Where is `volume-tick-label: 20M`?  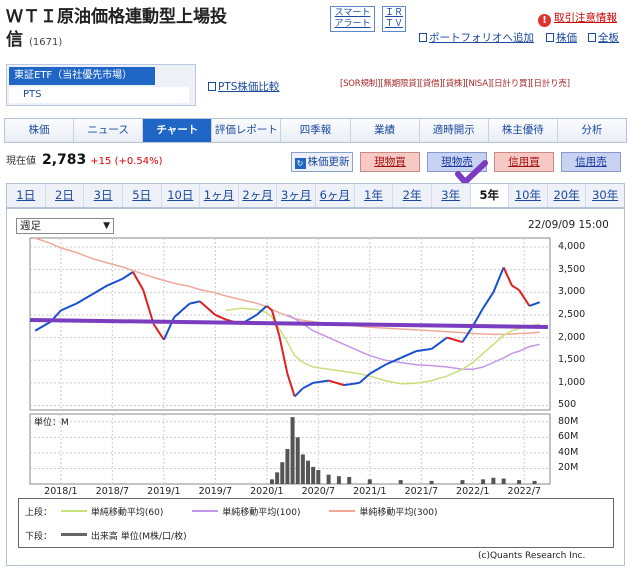
volume-tick-label: 20M is located at coordinates (568, 468).